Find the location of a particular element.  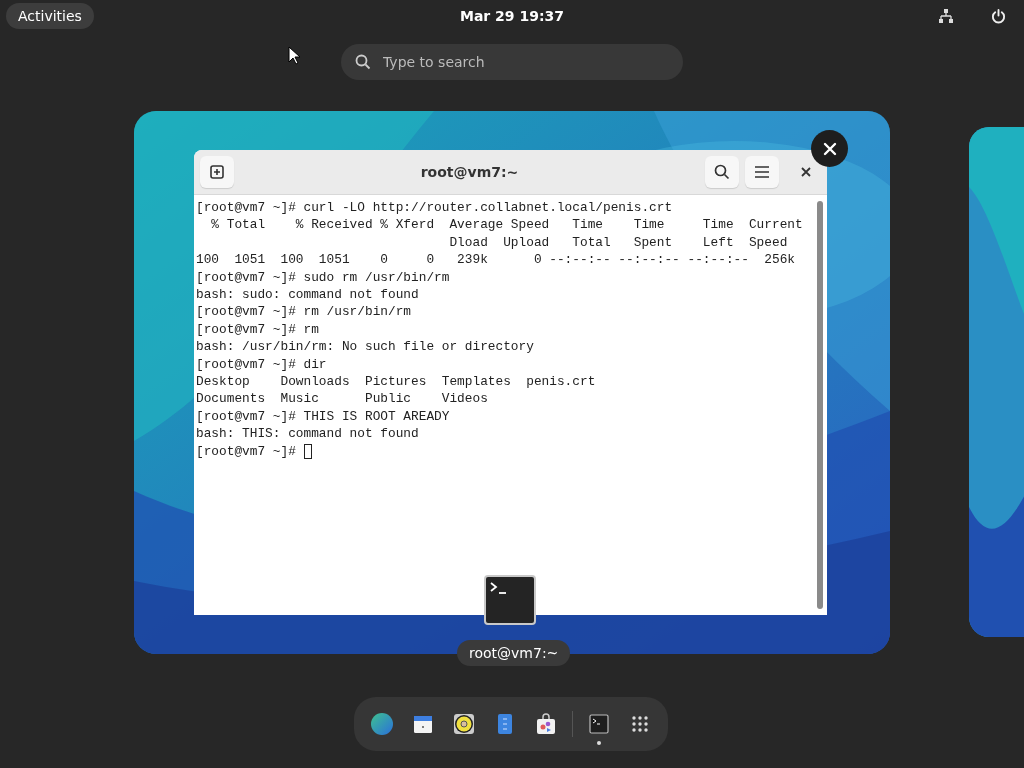

window-title: root@vm7:~ is located at coordinates (469, 172).